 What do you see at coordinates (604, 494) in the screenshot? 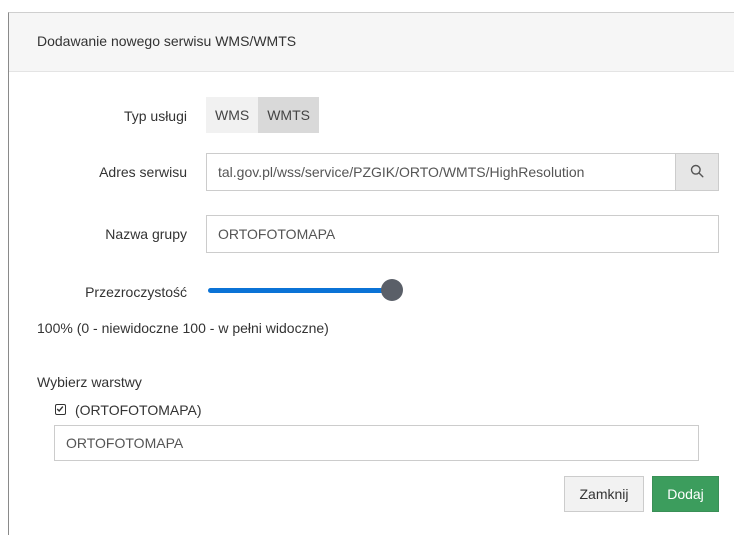
I see `close-button: Zamknij` at bounding box center [604, 494].